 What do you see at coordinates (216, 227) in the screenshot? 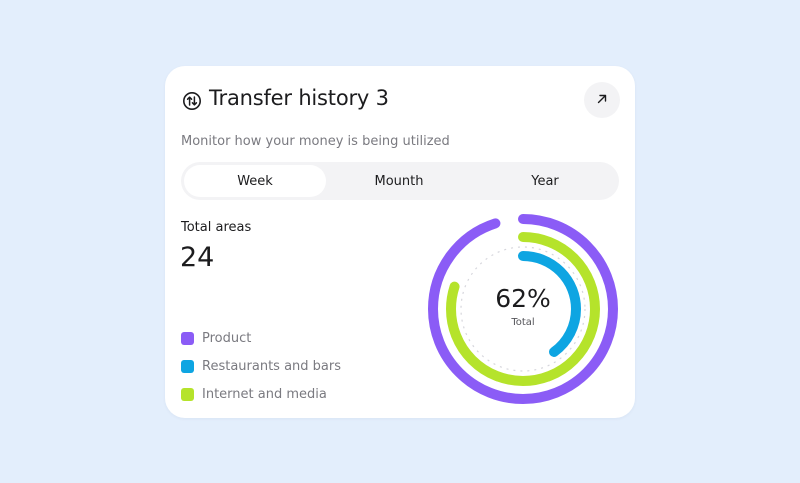
I see `total-areas-label: Total areas` at bounding box center [216, 227].